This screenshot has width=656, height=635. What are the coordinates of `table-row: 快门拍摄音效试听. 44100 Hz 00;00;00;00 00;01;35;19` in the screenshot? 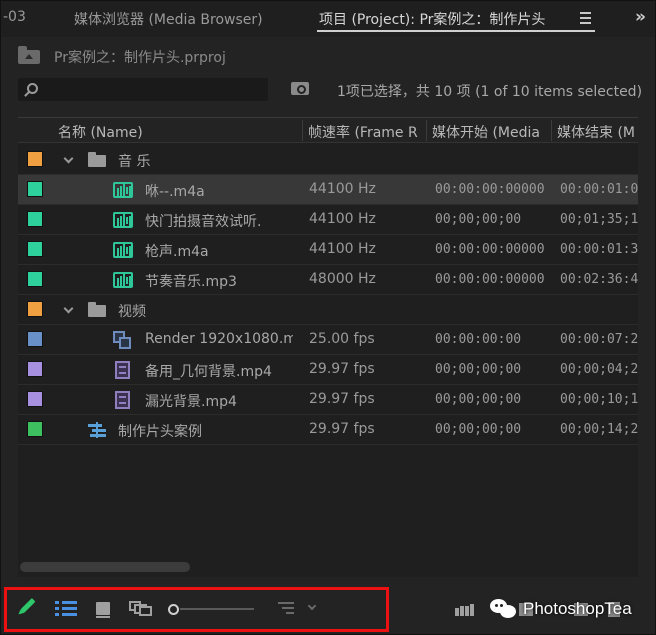 It's located at (328, 220).